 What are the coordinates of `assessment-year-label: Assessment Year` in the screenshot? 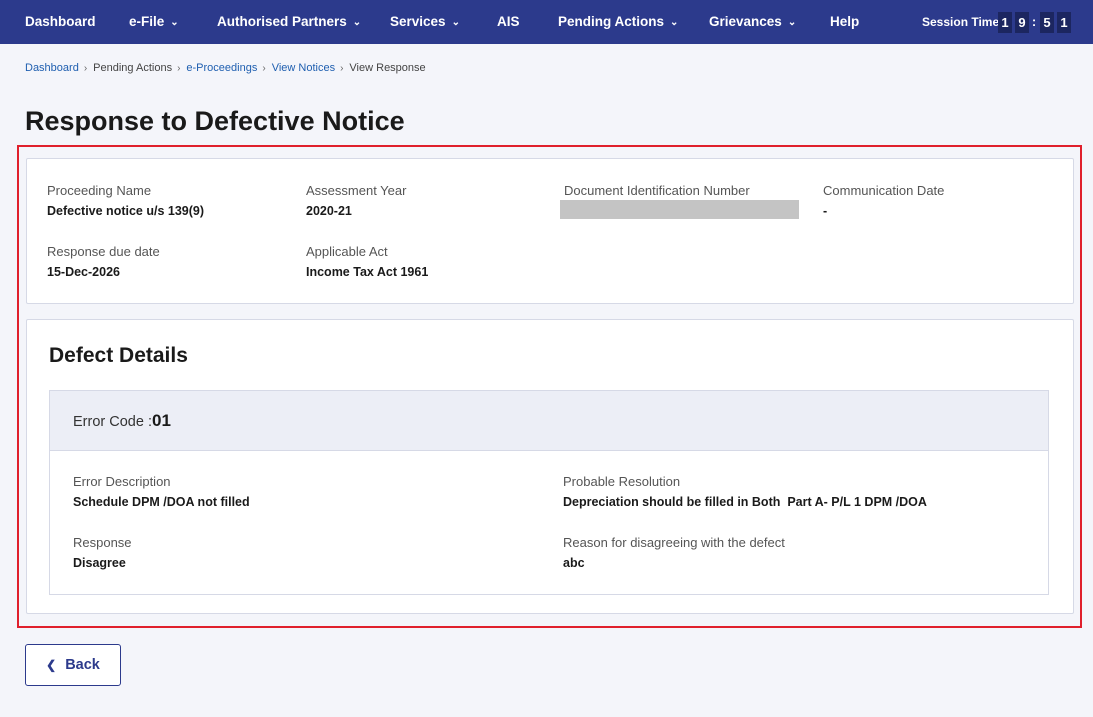 It's located at (356, 190).